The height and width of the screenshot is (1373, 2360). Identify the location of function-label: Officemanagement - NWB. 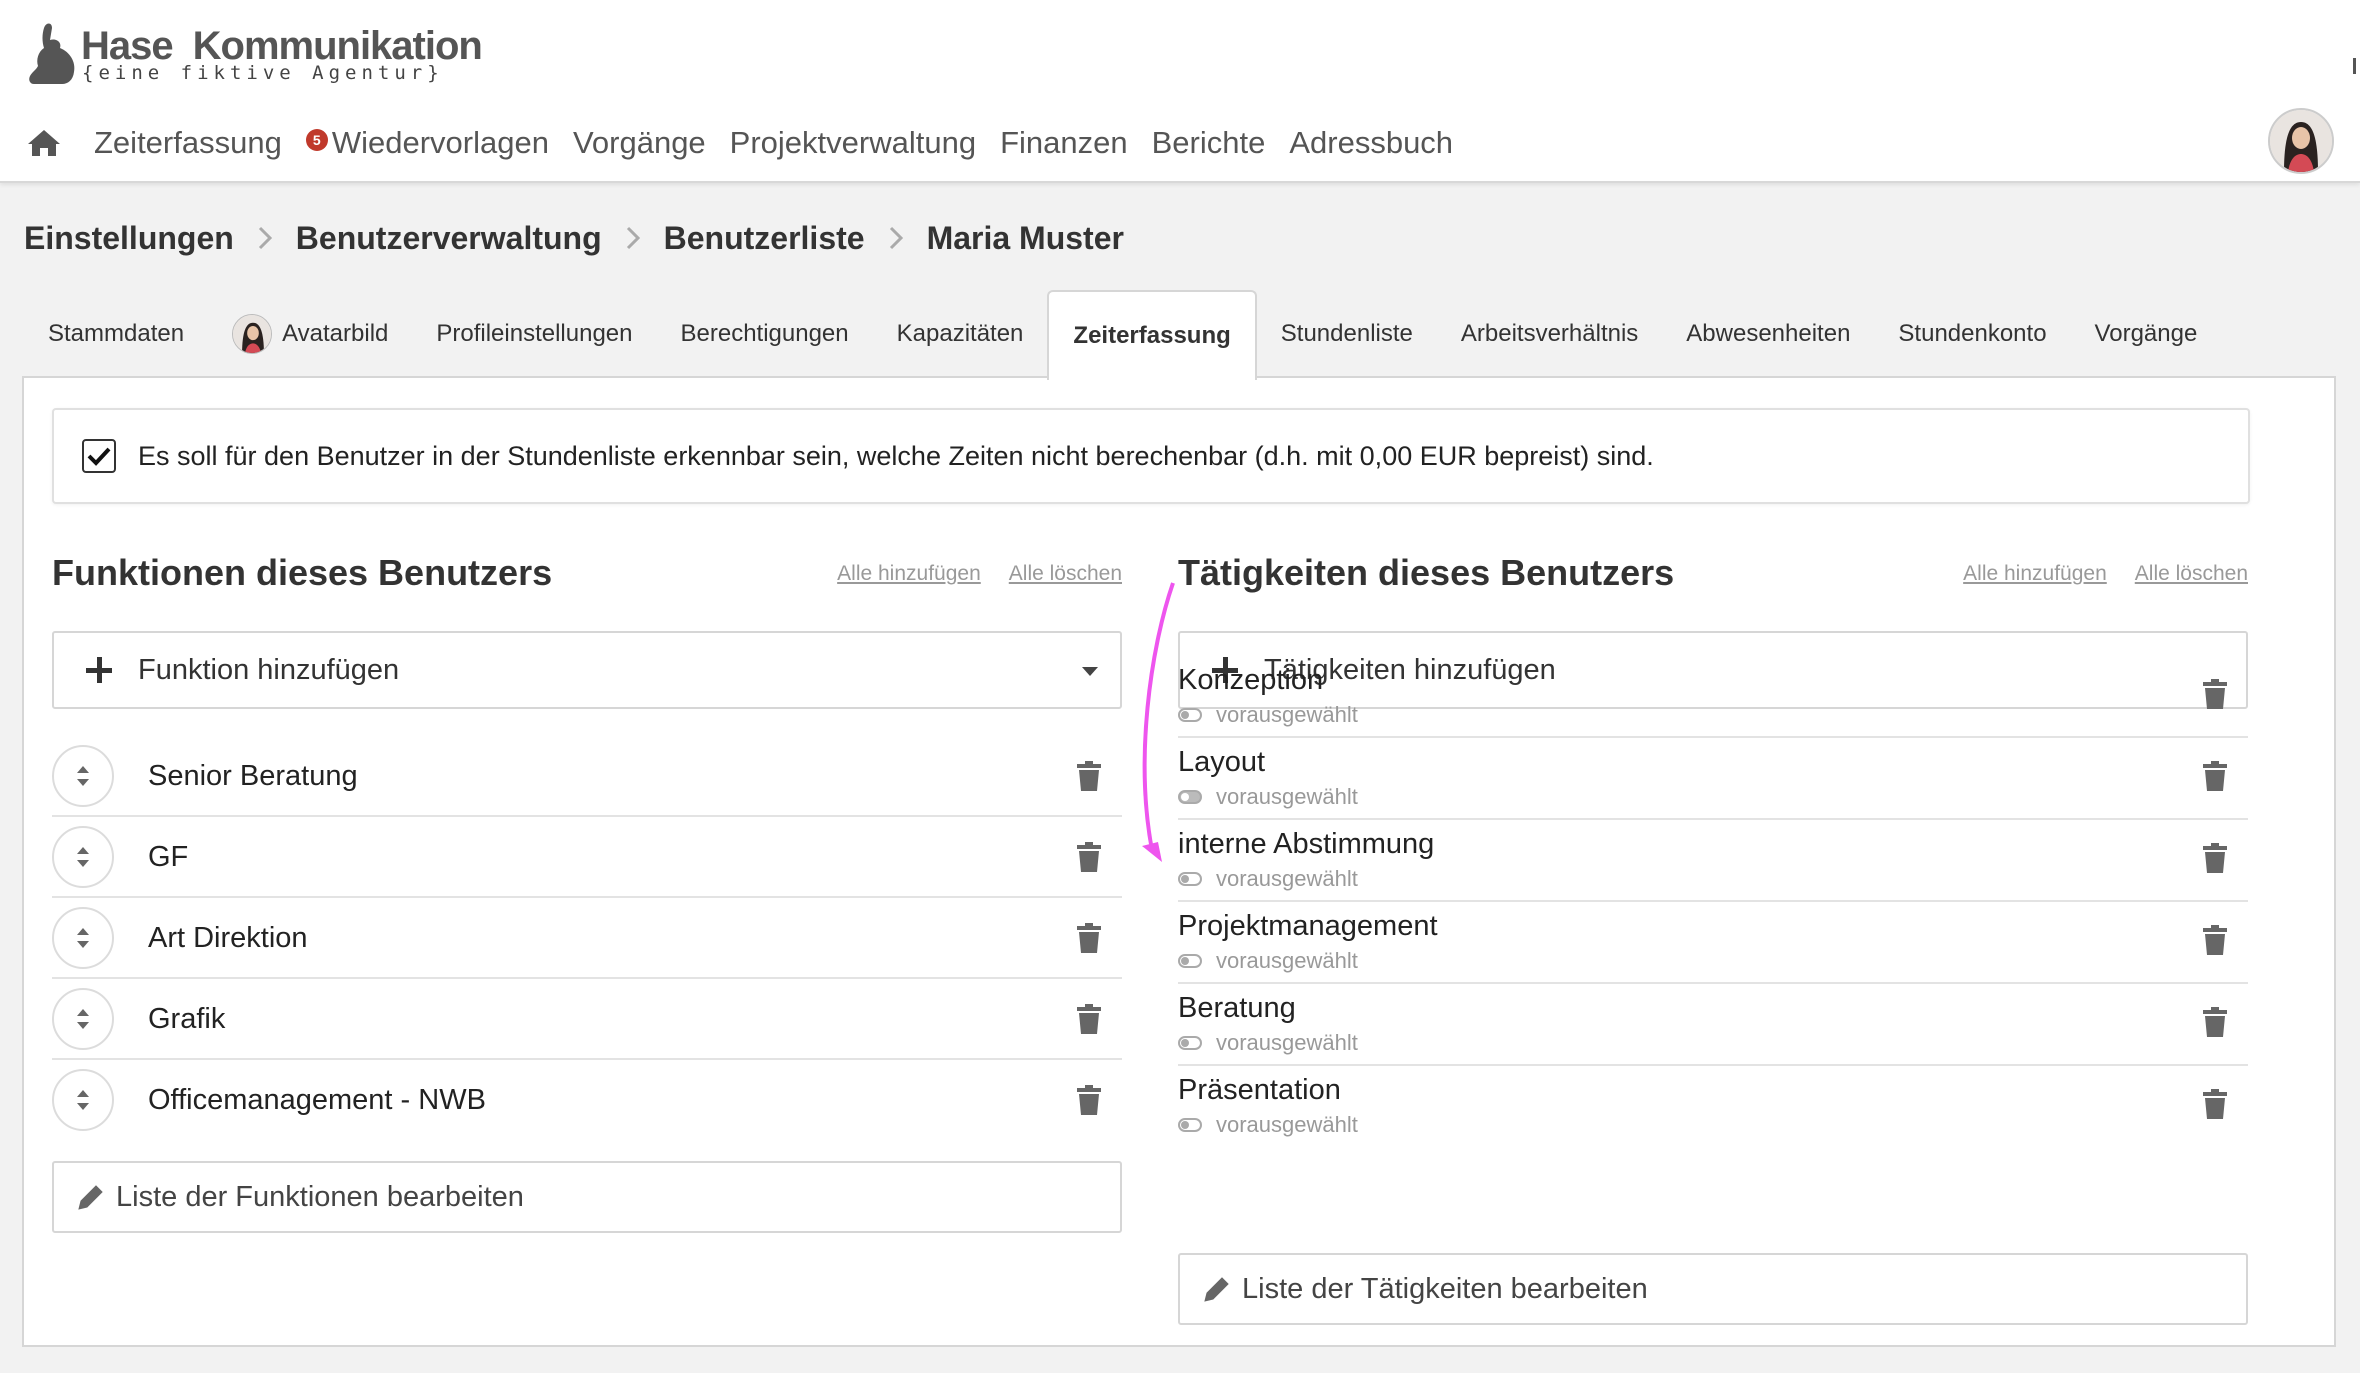
(317, 1100).